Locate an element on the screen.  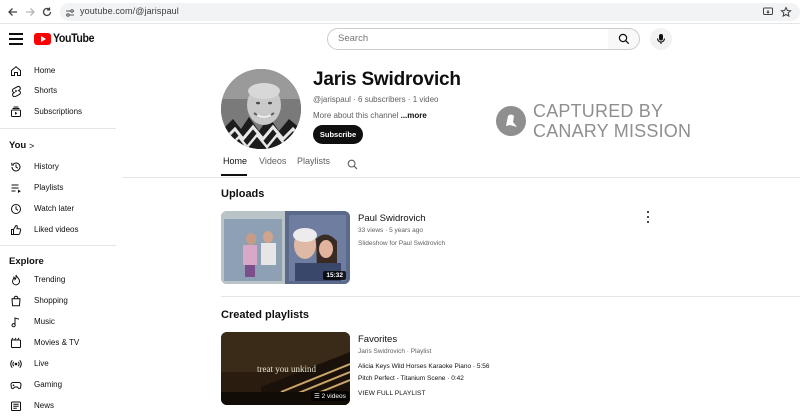
sidebar-item-playlists: Playlists is located at coordinates (59, 187).